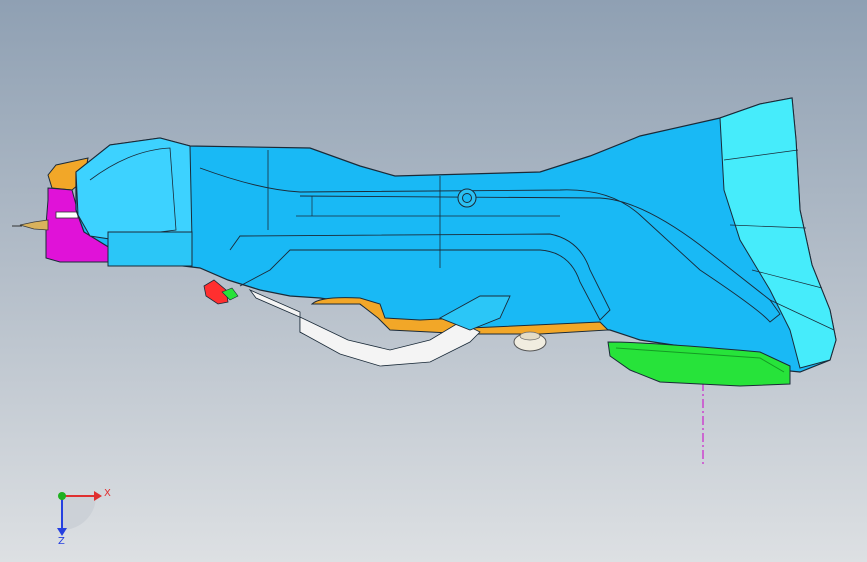 This screenshot has width=867, height=562. Describe the element at coordinates (98, 496) in the screenshot. I see `triad-x-arrow` at that location.